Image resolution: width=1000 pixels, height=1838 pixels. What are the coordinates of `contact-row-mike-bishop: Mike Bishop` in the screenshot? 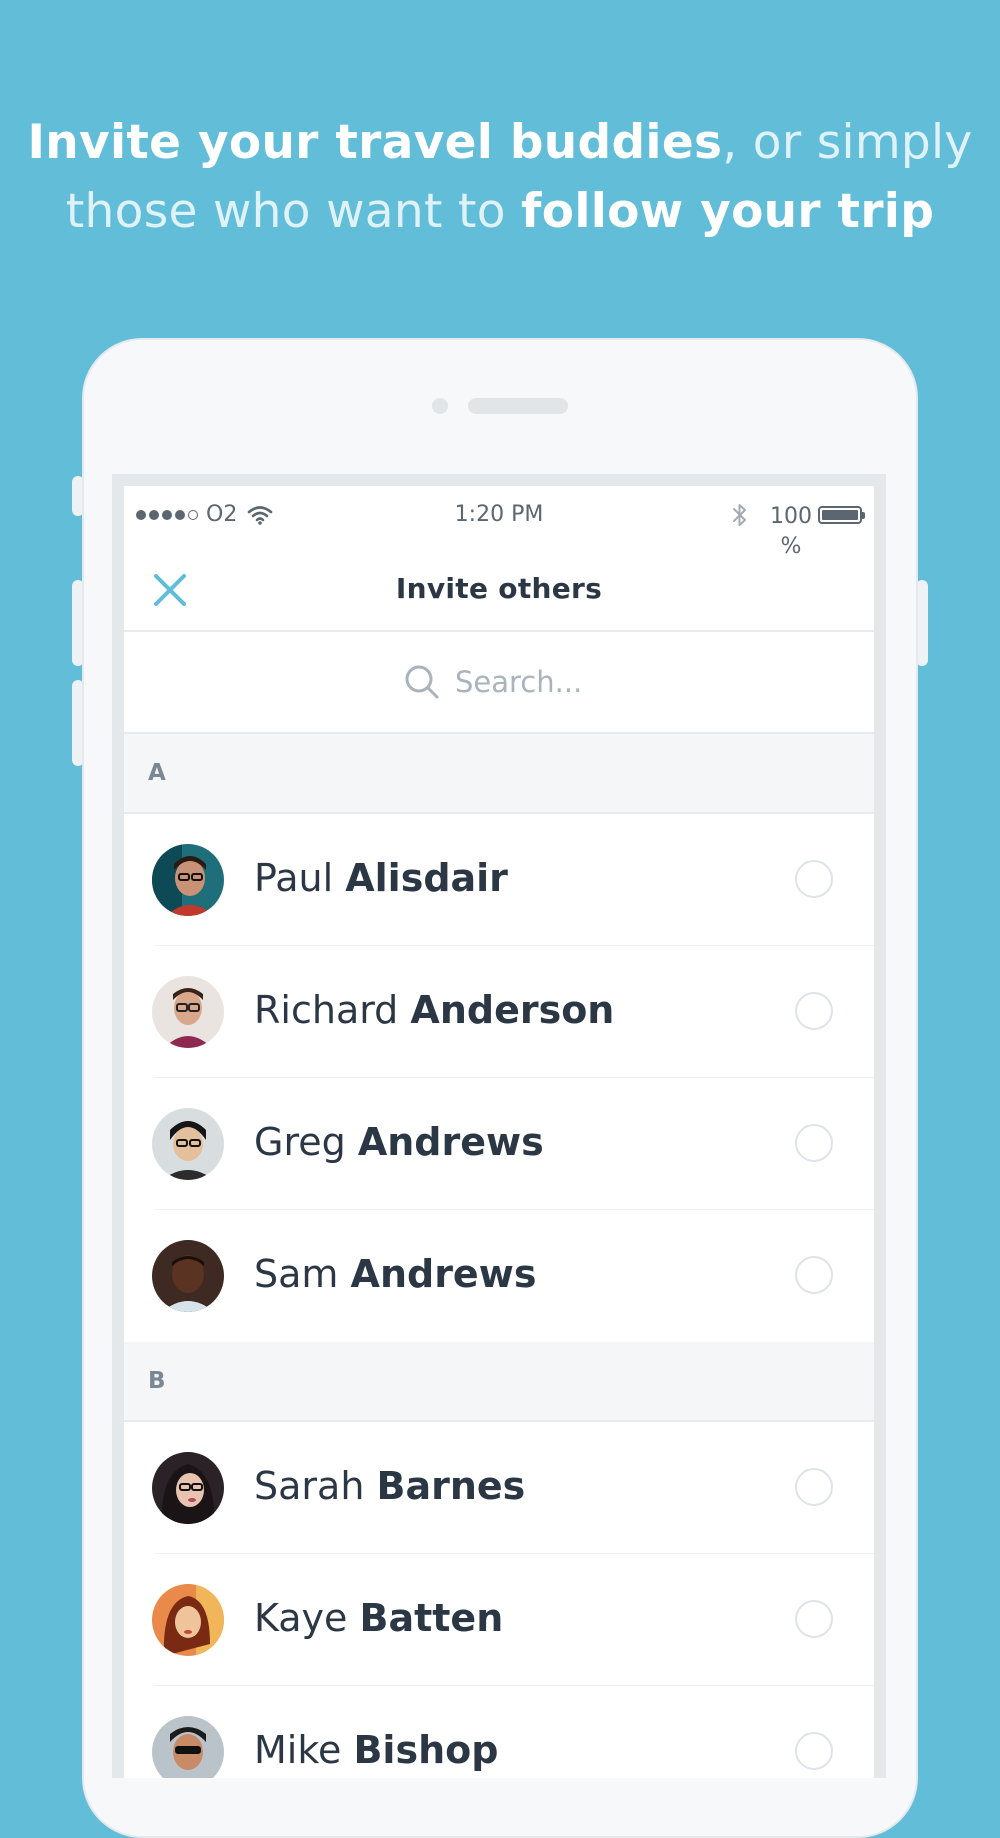 It's located at (499, 1732).